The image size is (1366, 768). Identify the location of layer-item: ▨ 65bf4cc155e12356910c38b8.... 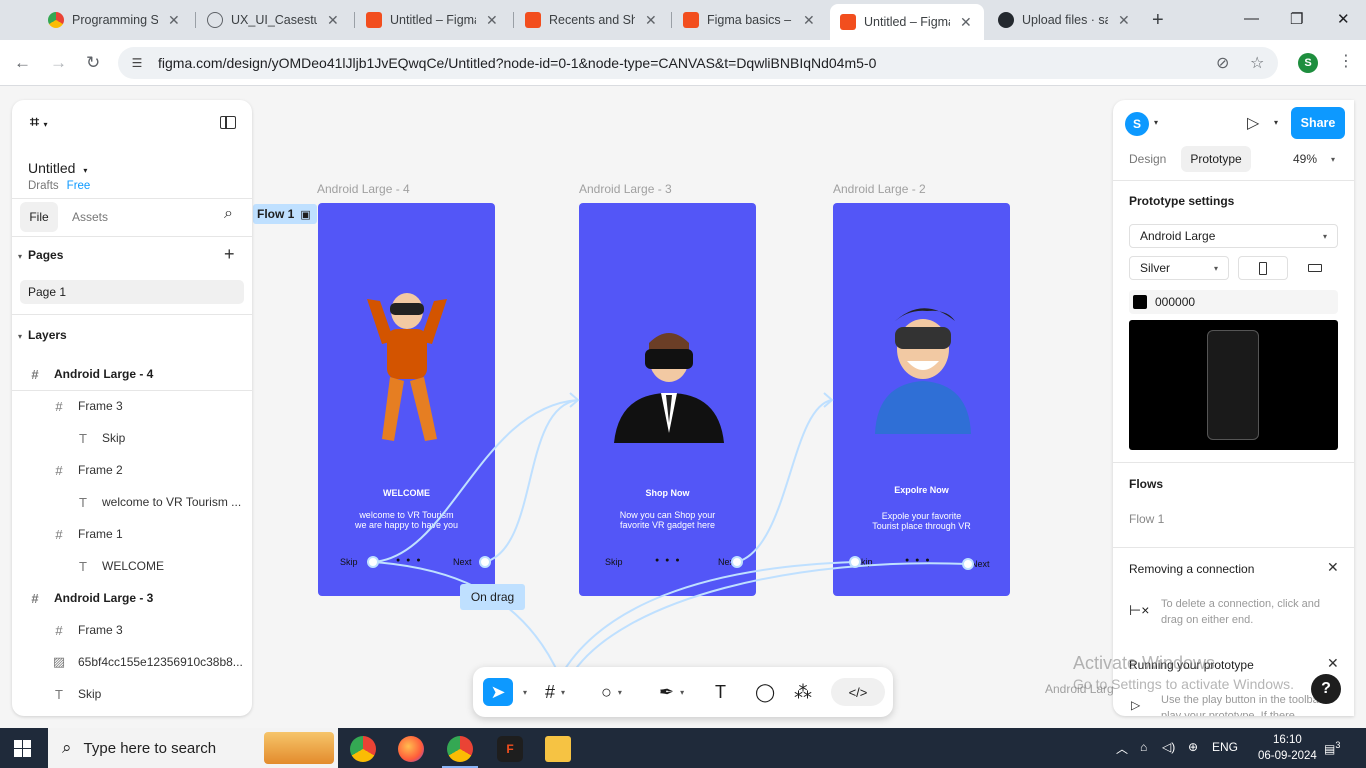
(132, 662).